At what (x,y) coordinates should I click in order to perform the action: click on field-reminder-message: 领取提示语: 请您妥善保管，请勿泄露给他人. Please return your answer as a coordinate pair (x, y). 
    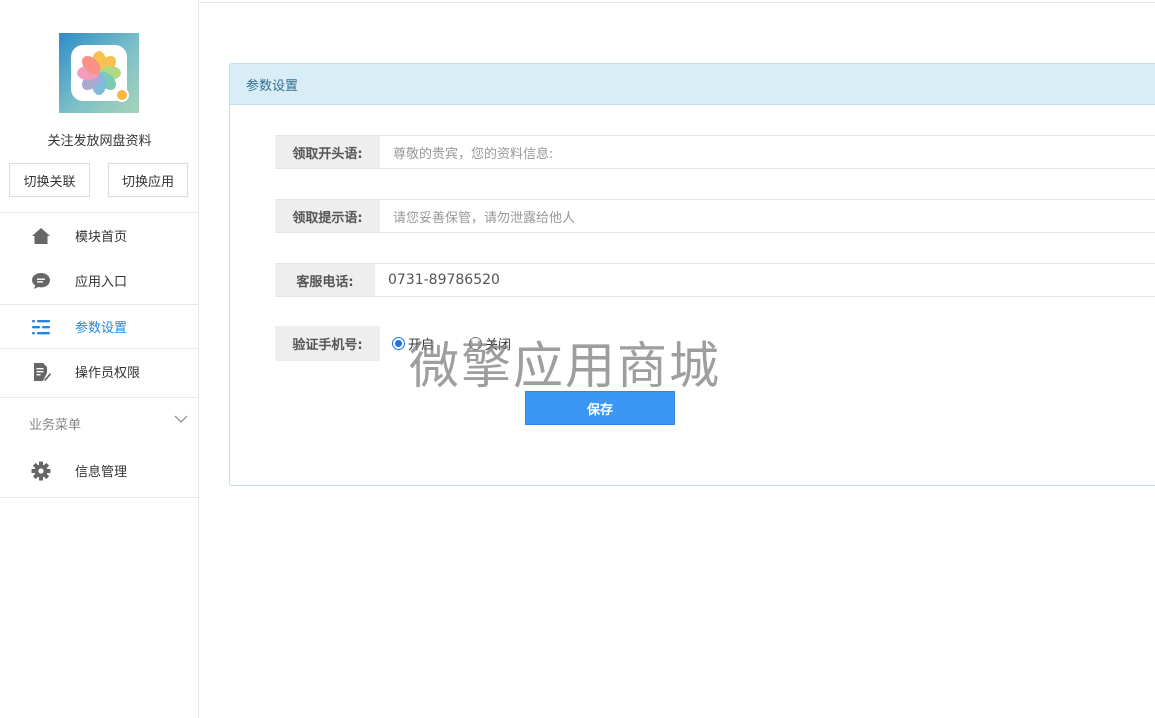
    Looking at the image, I should click on (715, 216).